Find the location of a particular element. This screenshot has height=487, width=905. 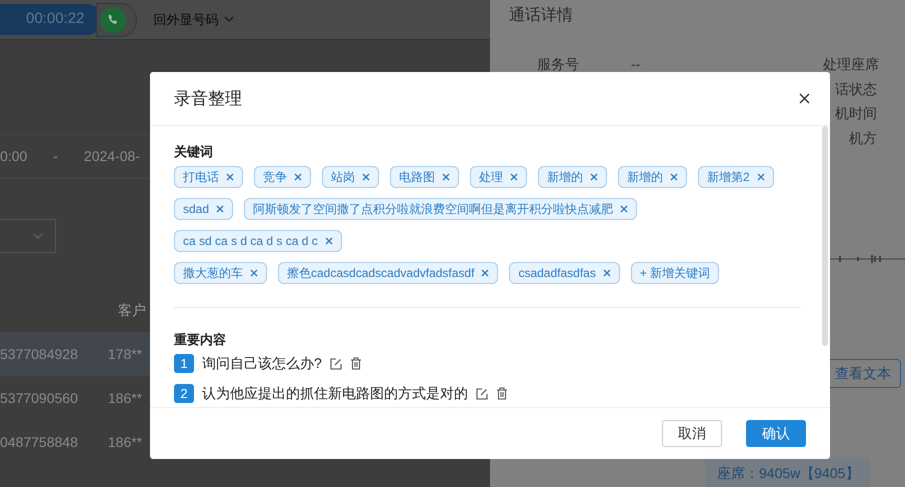

tag-label: csadadfasdfas is located at coordinates (557, 273).